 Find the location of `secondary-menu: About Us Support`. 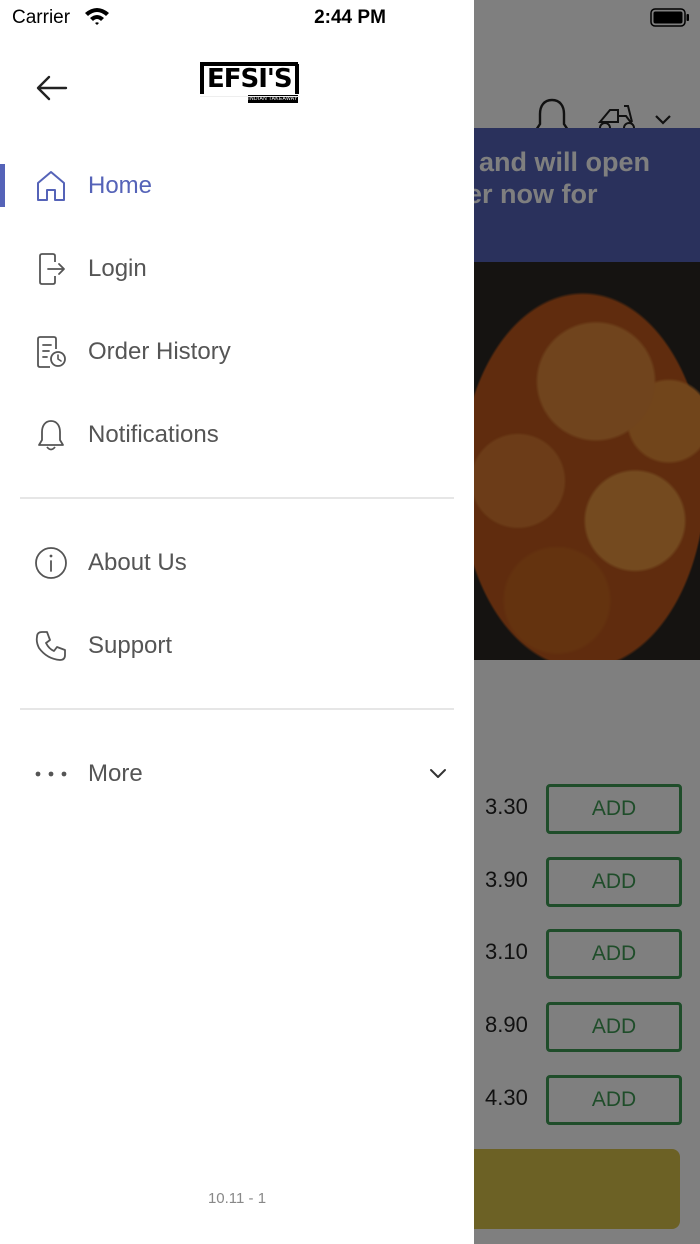

secondary-menu: About Us Support is located at coordinates (237, 604).